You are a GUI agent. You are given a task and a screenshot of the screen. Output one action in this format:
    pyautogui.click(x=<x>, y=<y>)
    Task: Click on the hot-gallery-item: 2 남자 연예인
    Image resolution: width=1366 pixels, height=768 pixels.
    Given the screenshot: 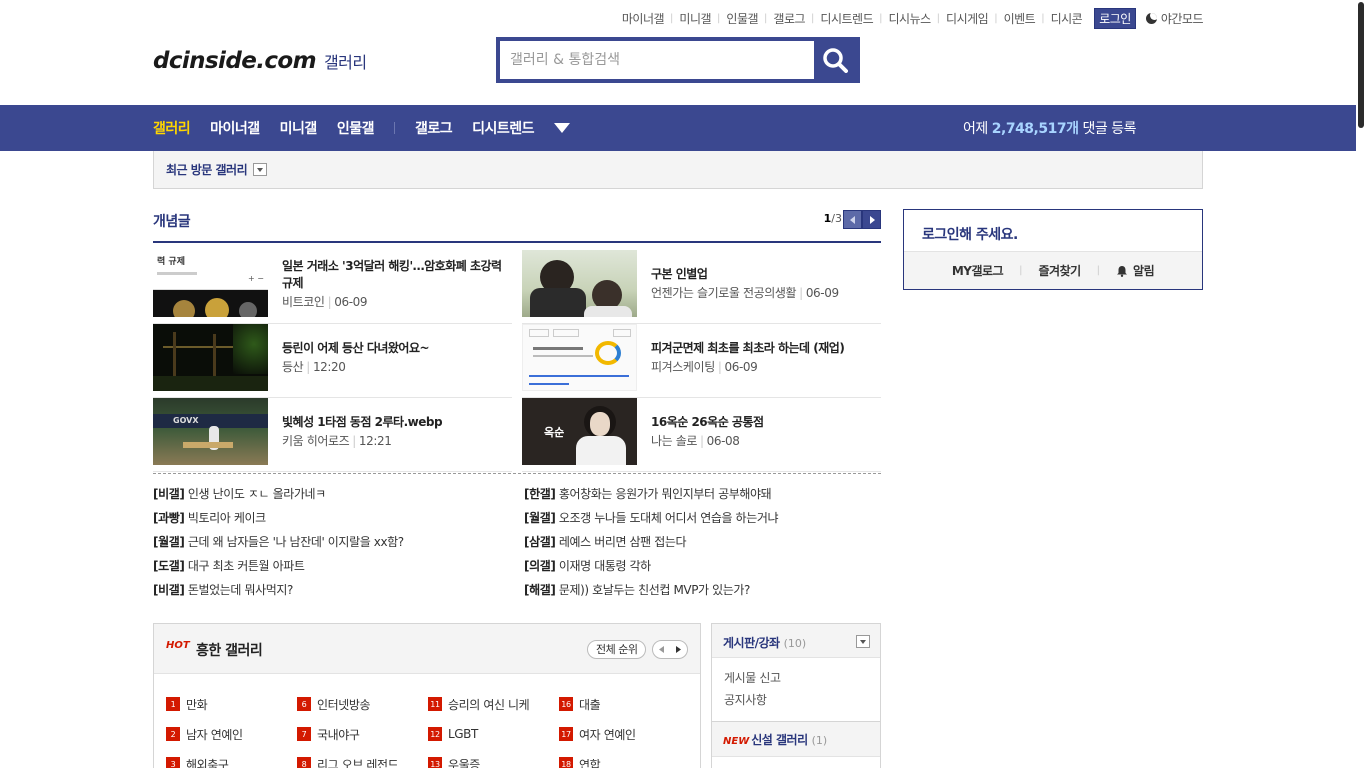 What is the action you would take?
    pyautogui.click(x=231, y=734)
    